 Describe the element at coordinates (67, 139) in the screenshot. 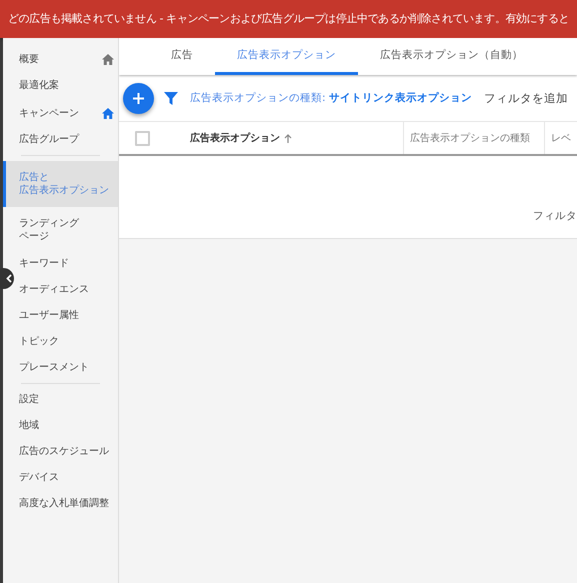

I see `sidebar-item: 広告グループ` at that location.